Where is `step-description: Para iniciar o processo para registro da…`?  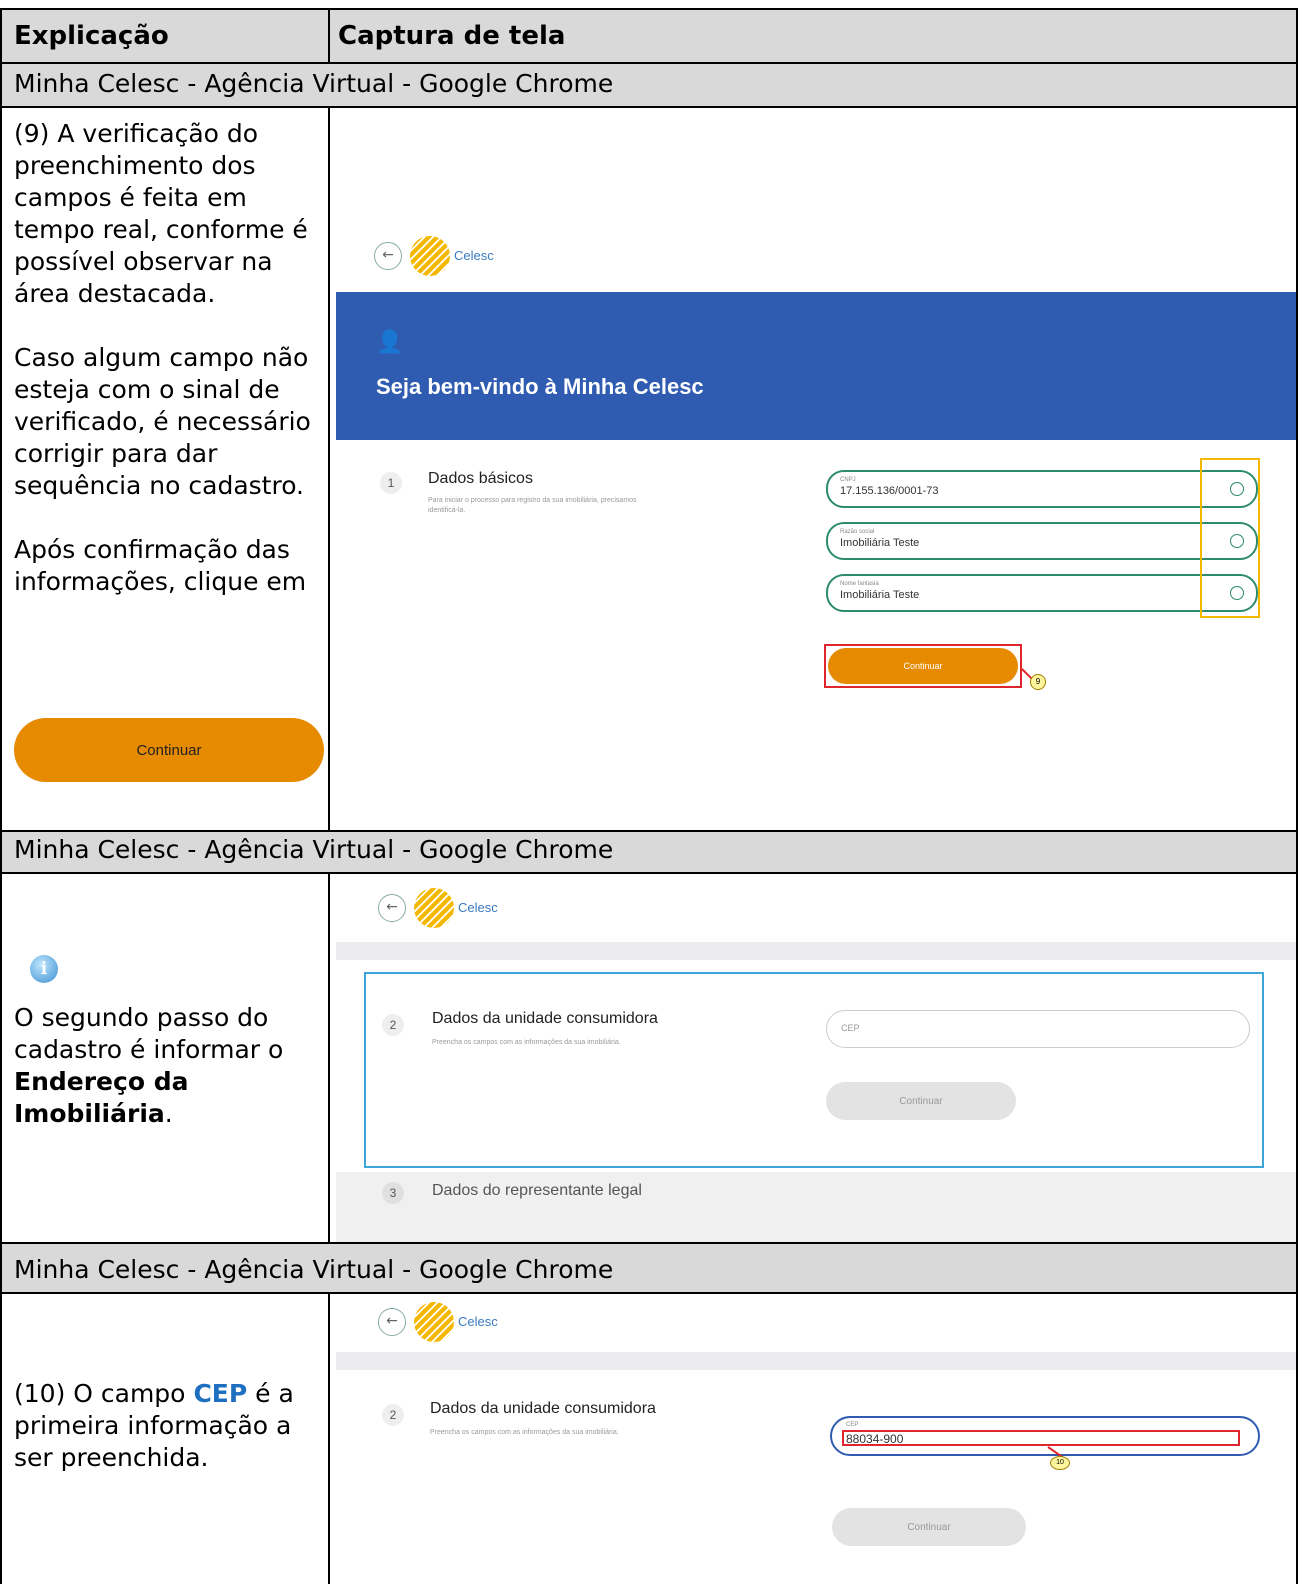
step-description: Para iniciar o processo para registro da… is located at coordinates (532, 505).